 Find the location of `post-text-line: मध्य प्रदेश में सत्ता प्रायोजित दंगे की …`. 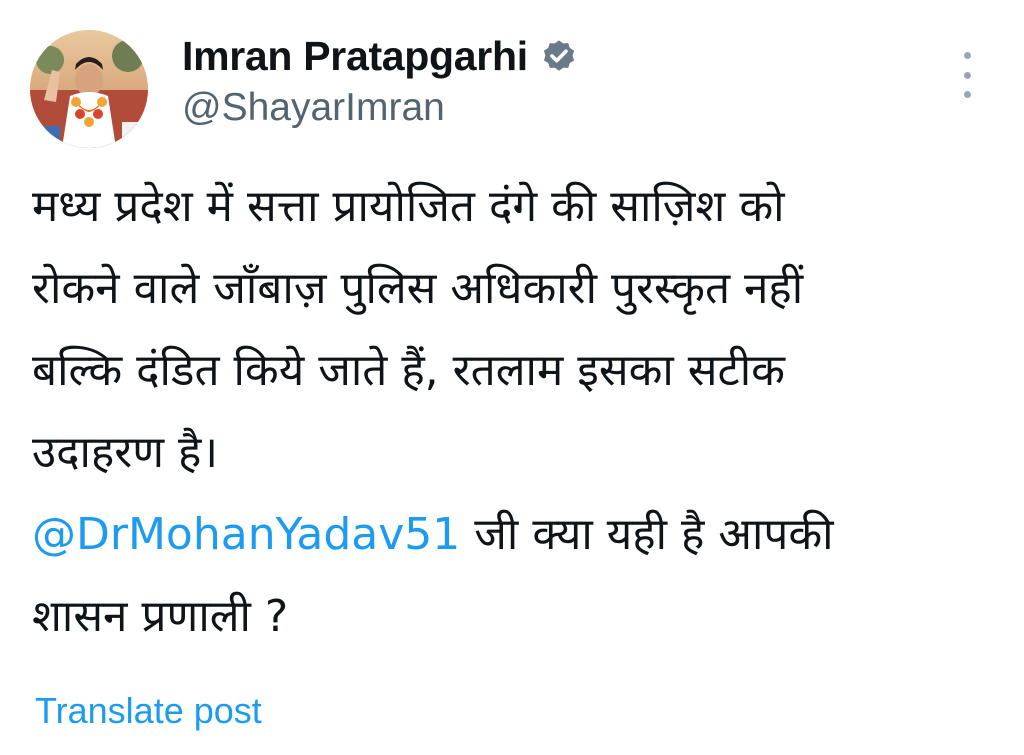

post-text-line: मध्य प्रदेश में सत्ता प्रायोजित दंगे की … is located at coordinates (408, 206).